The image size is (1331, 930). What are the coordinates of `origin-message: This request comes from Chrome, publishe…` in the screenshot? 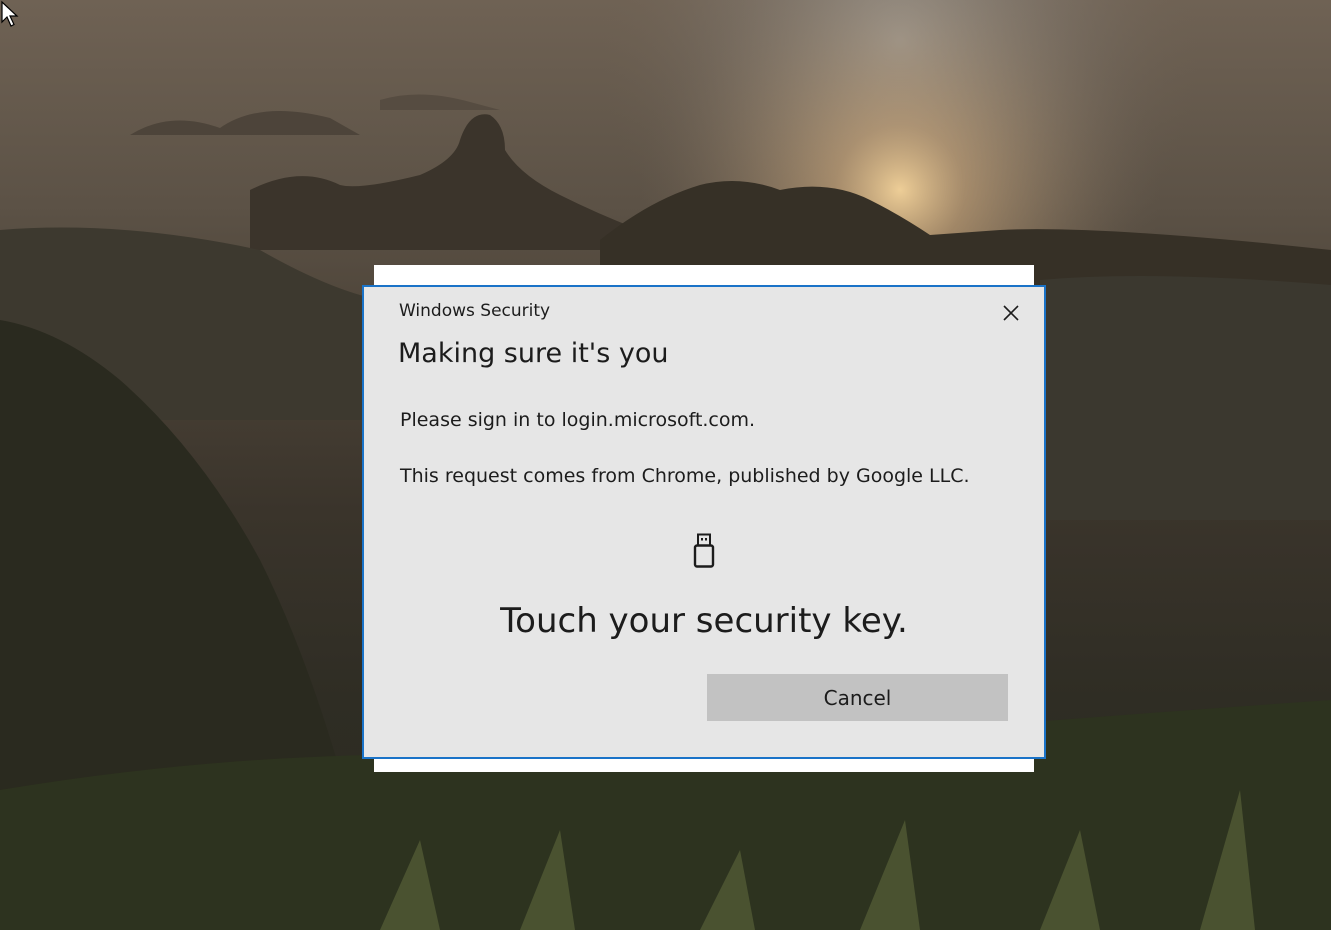 It's located at (685, 476).